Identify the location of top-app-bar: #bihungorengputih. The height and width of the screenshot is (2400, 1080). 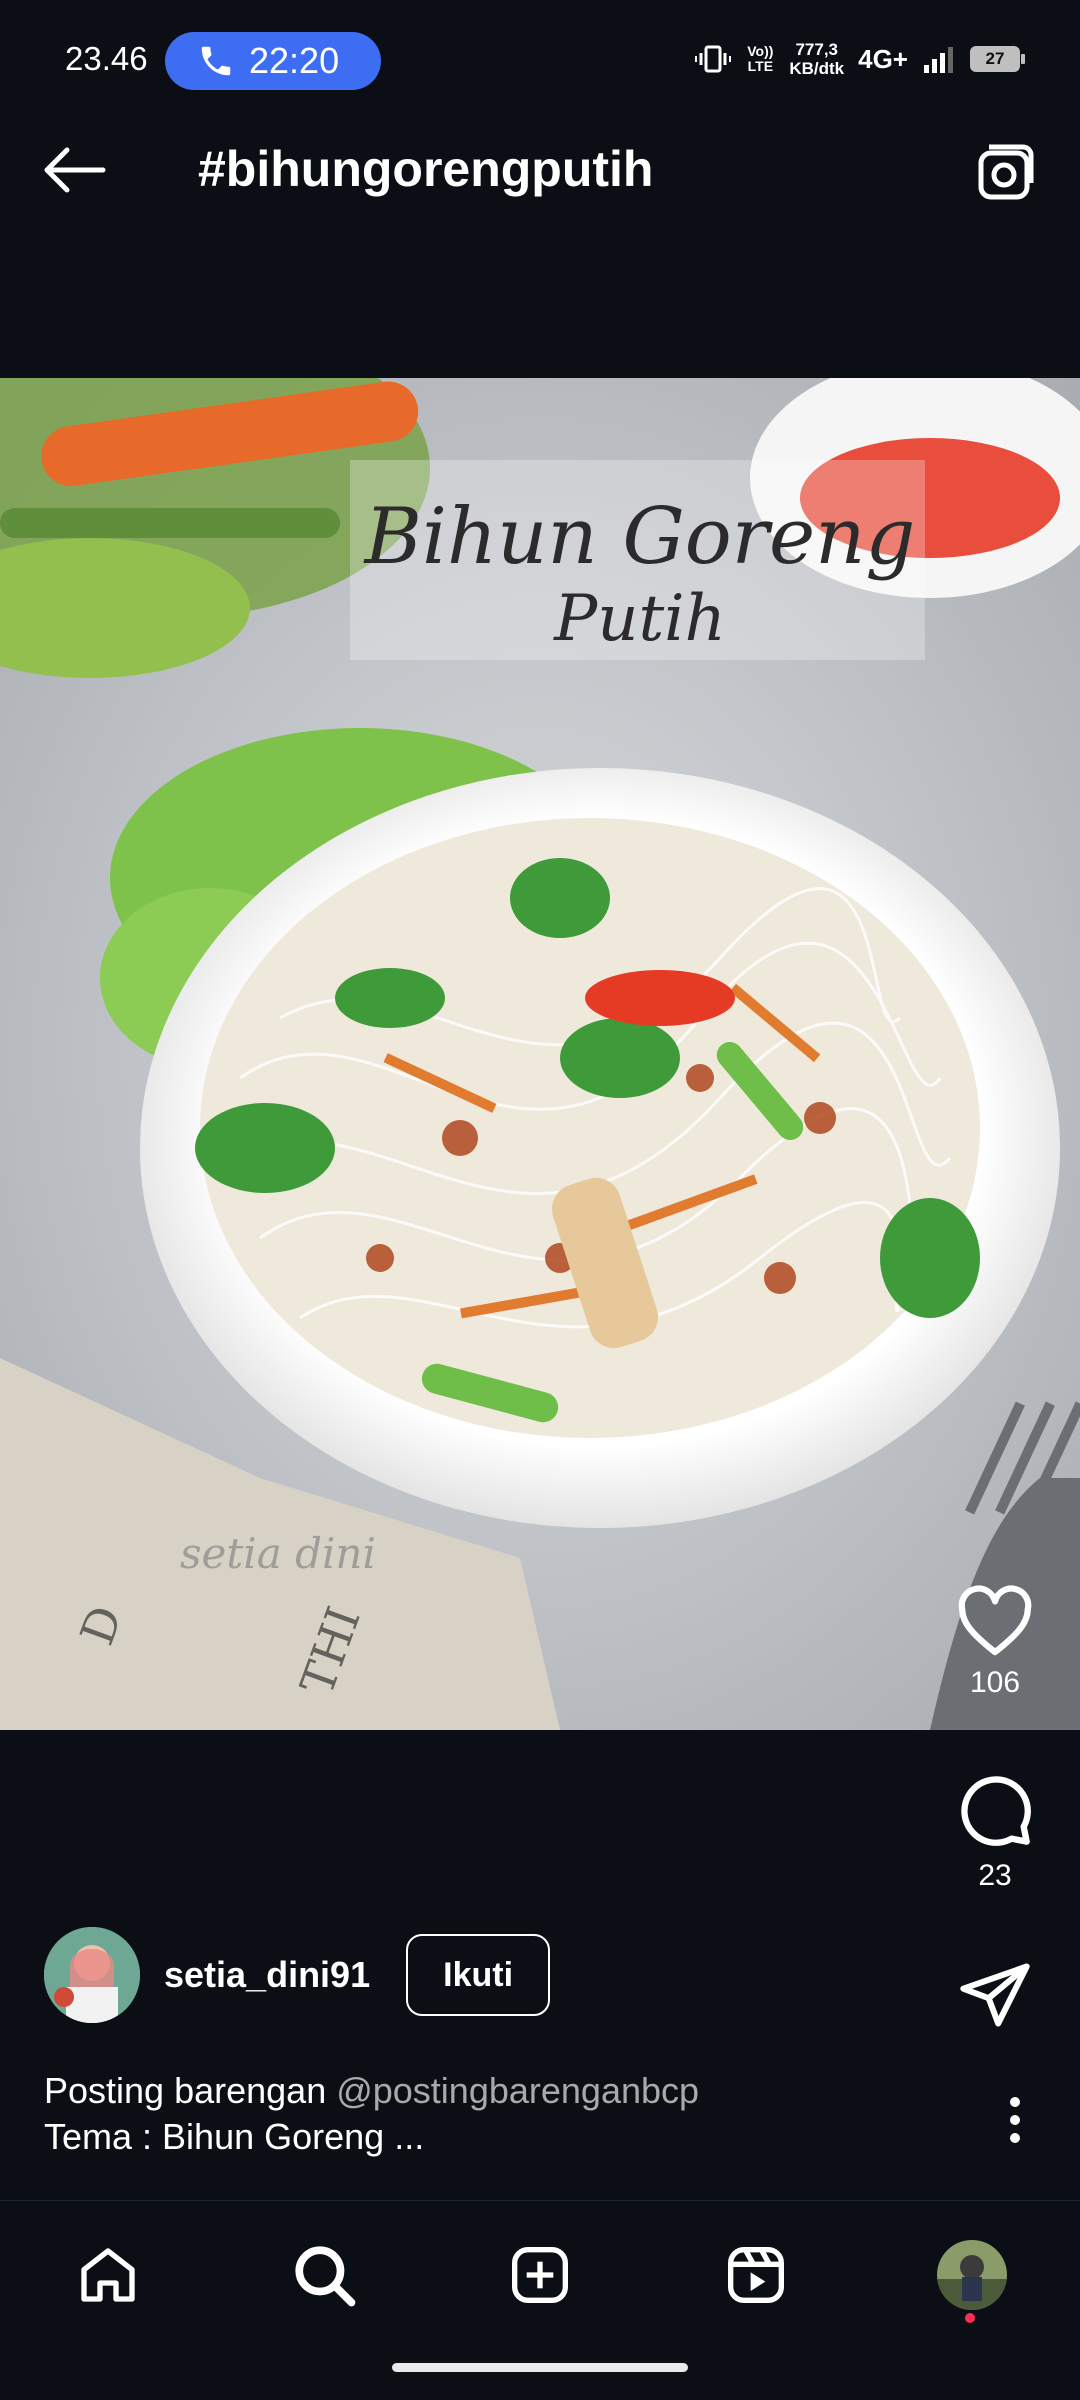
(540, 170).